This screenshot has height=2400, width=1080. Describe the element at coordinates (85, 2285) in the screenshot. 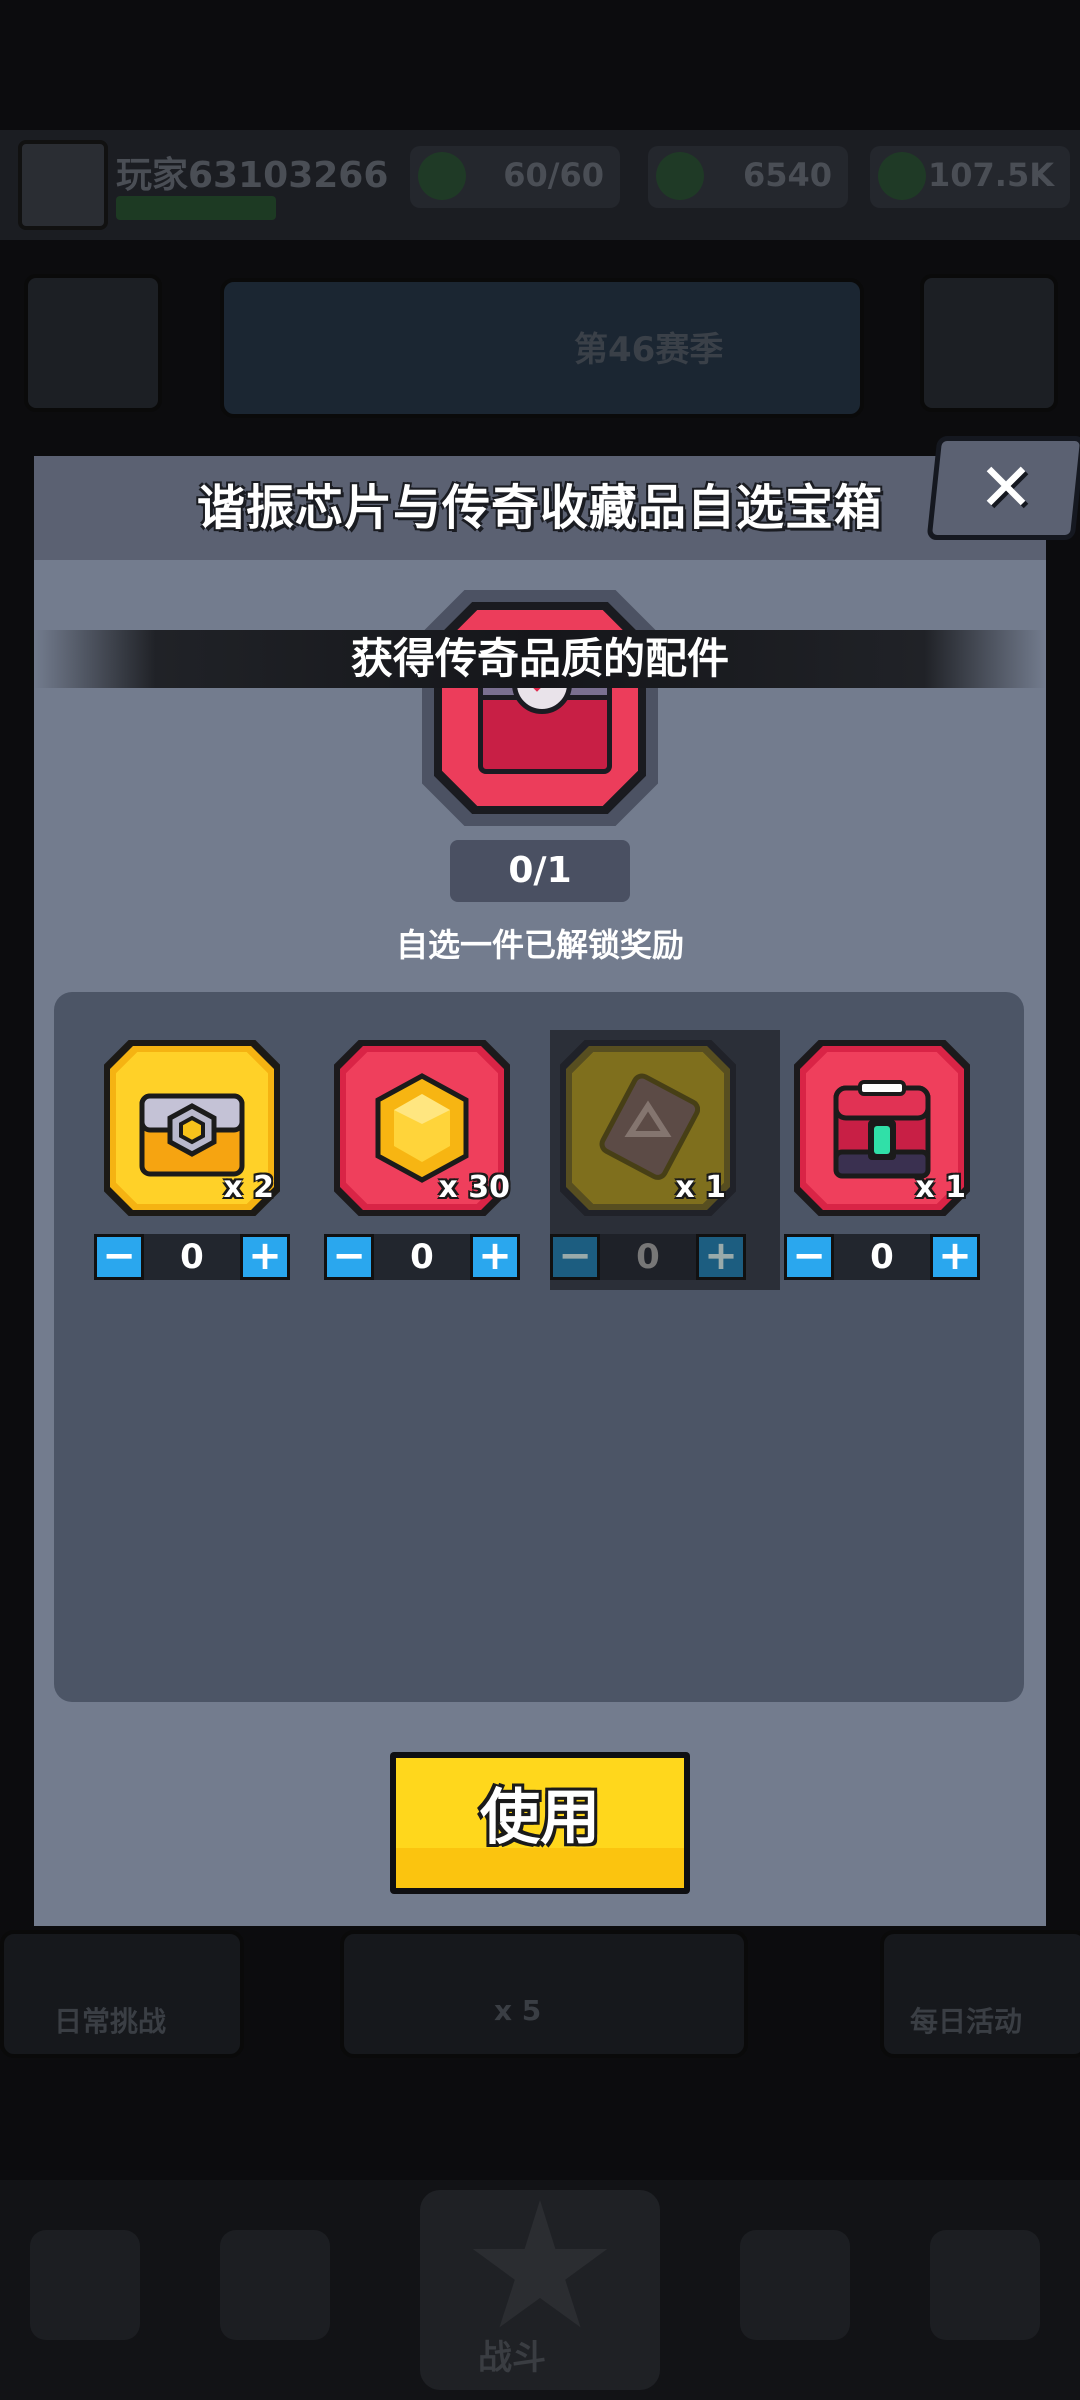

I see `nav-shop` at that location.